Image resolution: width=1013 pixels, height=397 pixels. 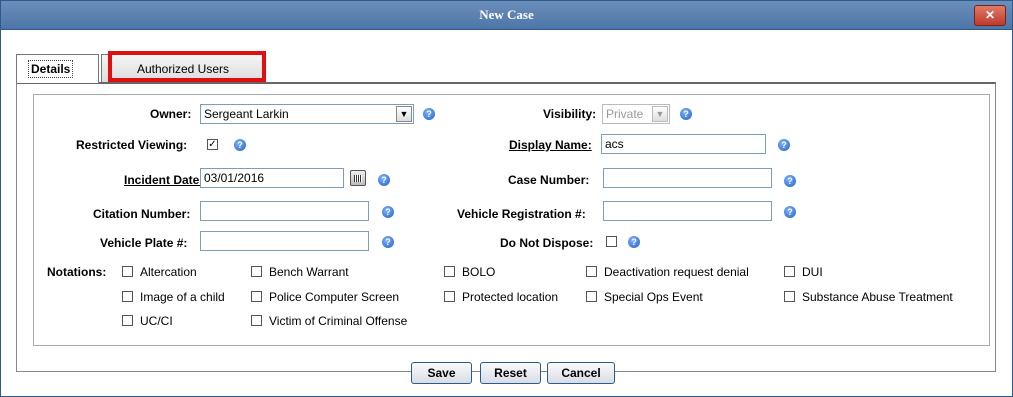 What do you see at coordinates (683, 144) in the screenshot?
I see `display-name-input: acs` at bounding box center [683, 144].